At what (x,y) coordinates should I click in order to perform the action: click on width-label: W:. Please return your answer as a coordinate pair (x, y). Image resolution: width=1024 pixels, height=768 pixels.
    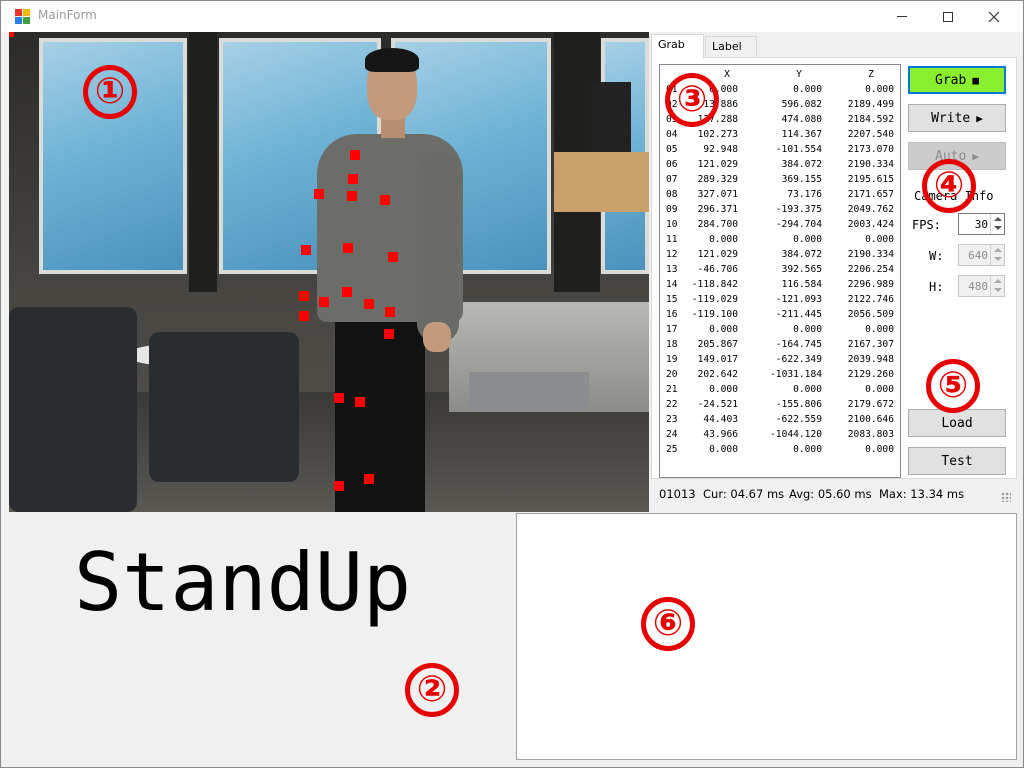
    Looking at the image, I should click on (936, 256).